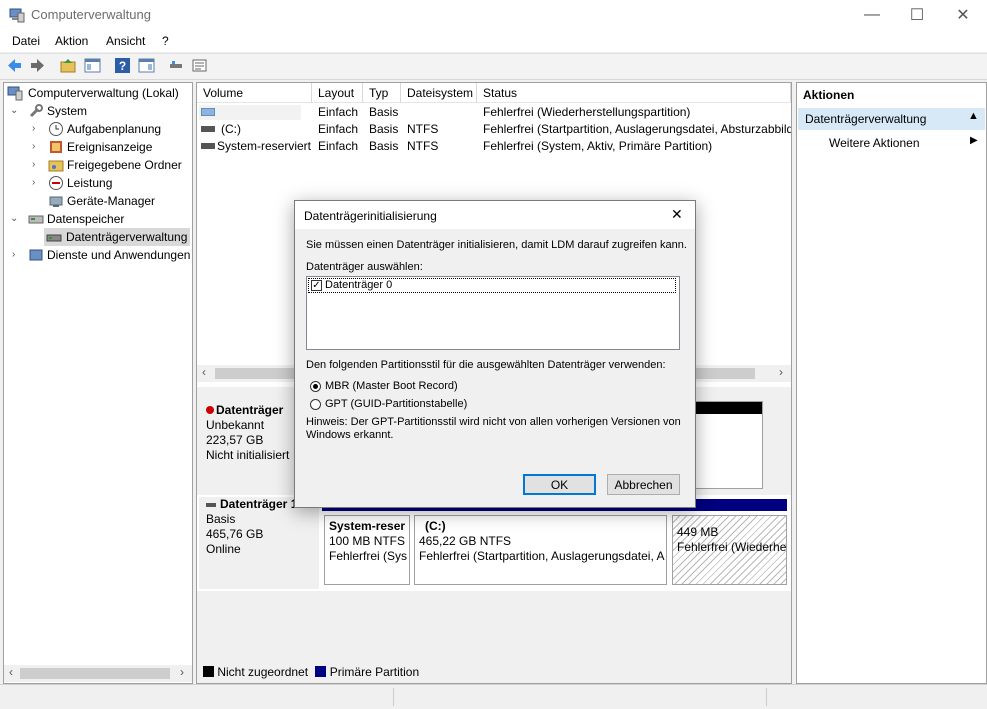 The height and width of the screenshot is (709, 987). I want to click on tree-item-aufgabenplanung: › Aufgabenplanung, so click(97, 129).